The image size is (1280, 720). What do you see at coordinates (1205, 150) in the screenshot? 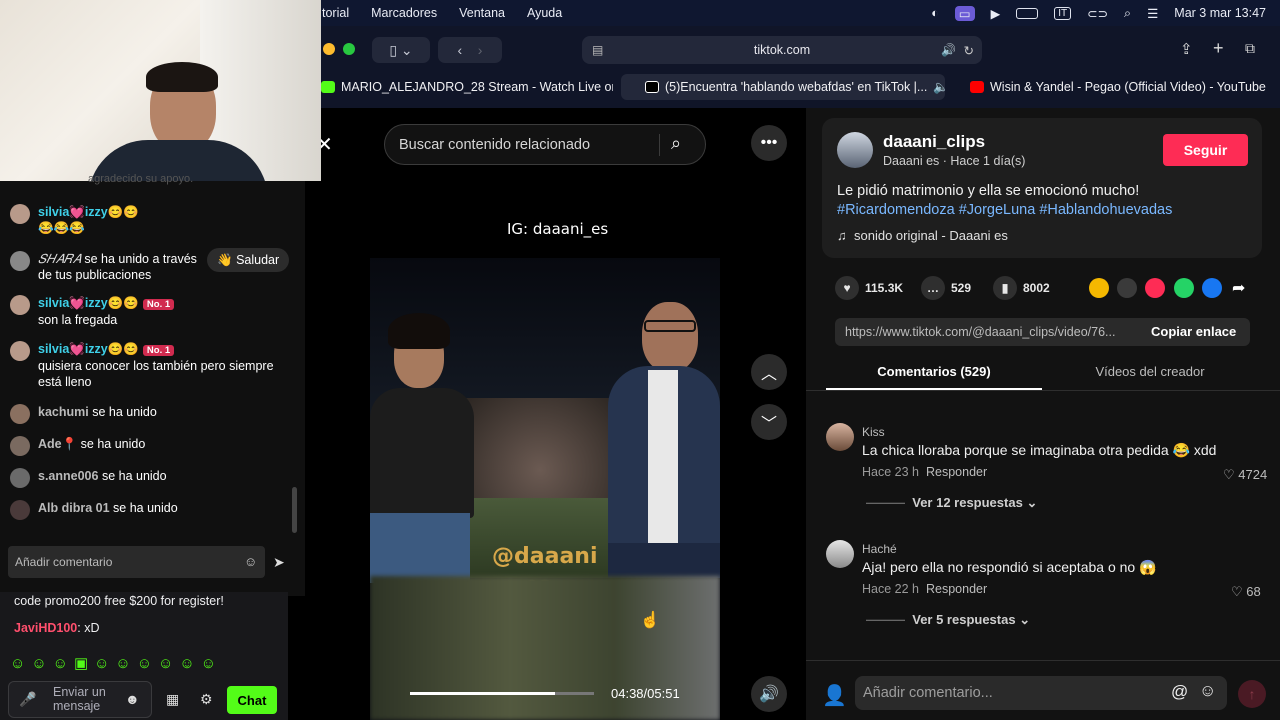
I see `follow-button: Seguir` at bounding box center [1205, 150].